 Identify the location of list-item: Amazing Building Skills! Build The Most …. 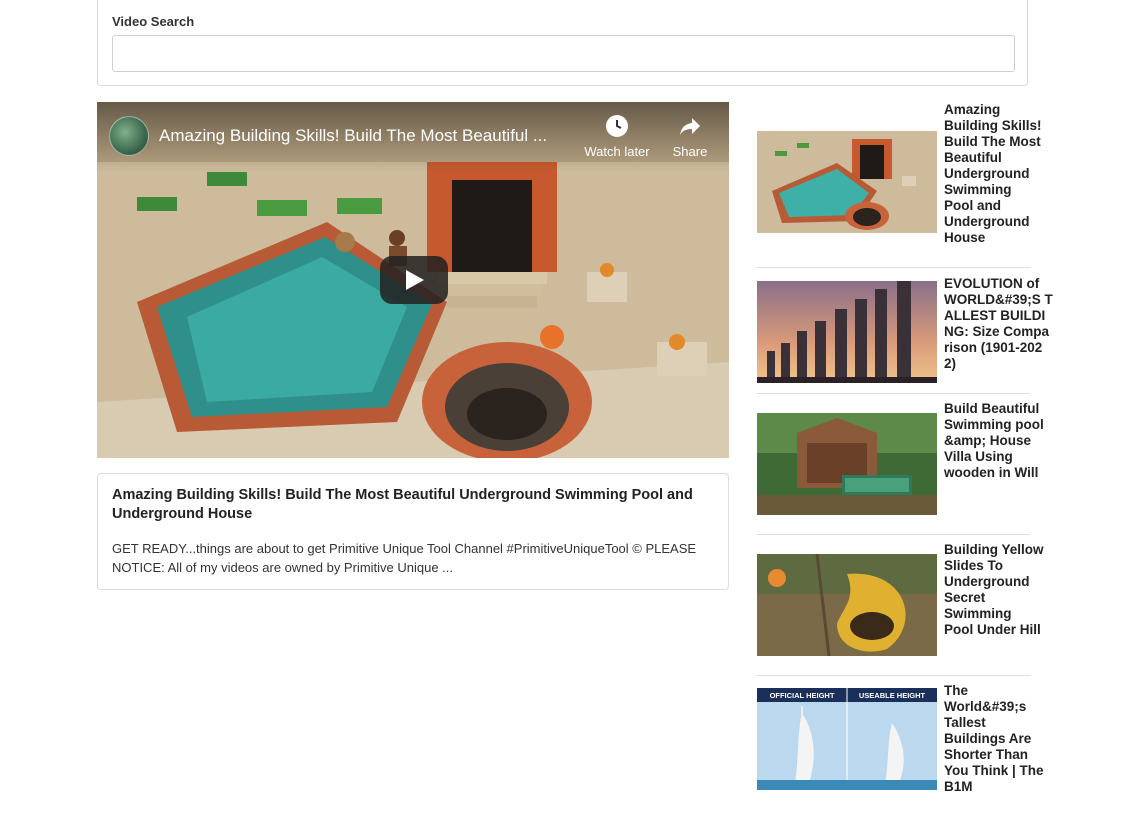
(899, 185).